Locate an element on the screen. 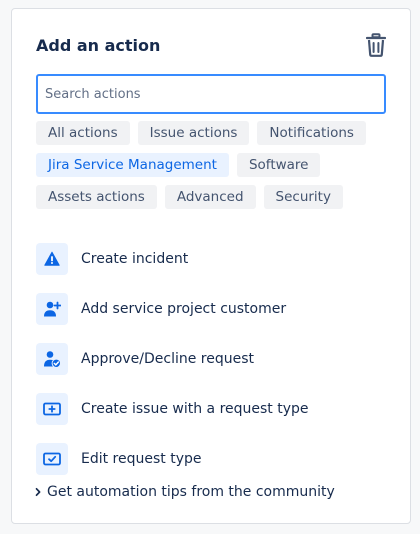  filter-chip-all-actions: All actions is located at coordinates (83, 133).